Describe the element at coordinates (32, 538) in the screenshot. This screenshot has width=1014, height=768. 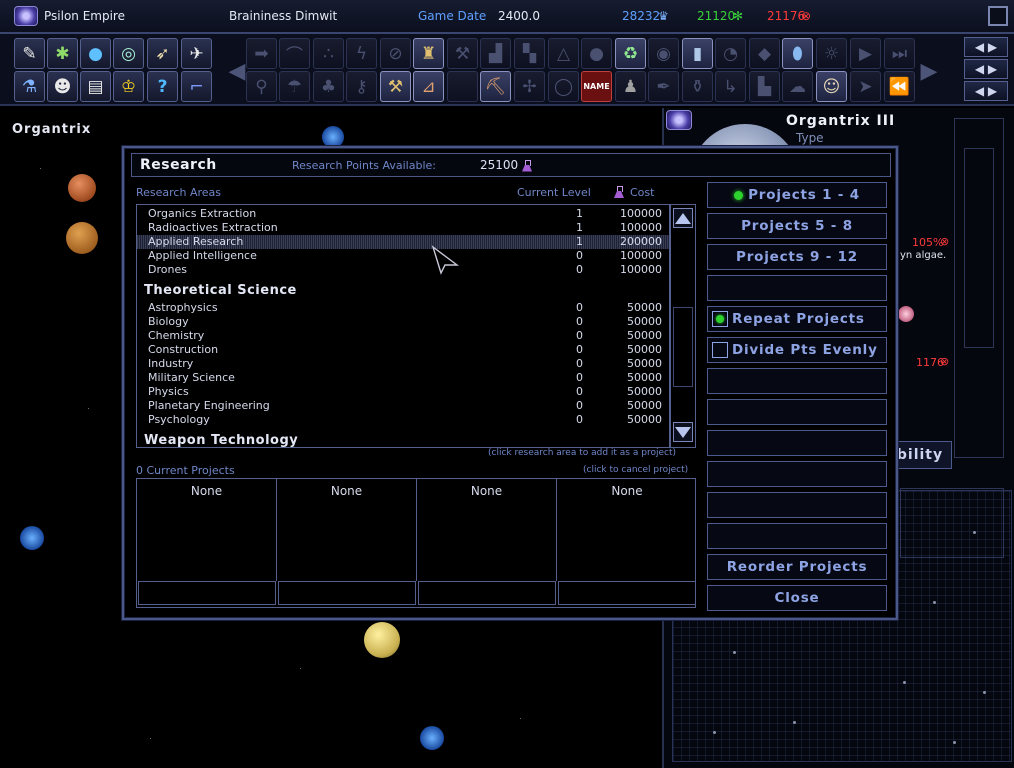
I see `planet-blue-left` at that location.